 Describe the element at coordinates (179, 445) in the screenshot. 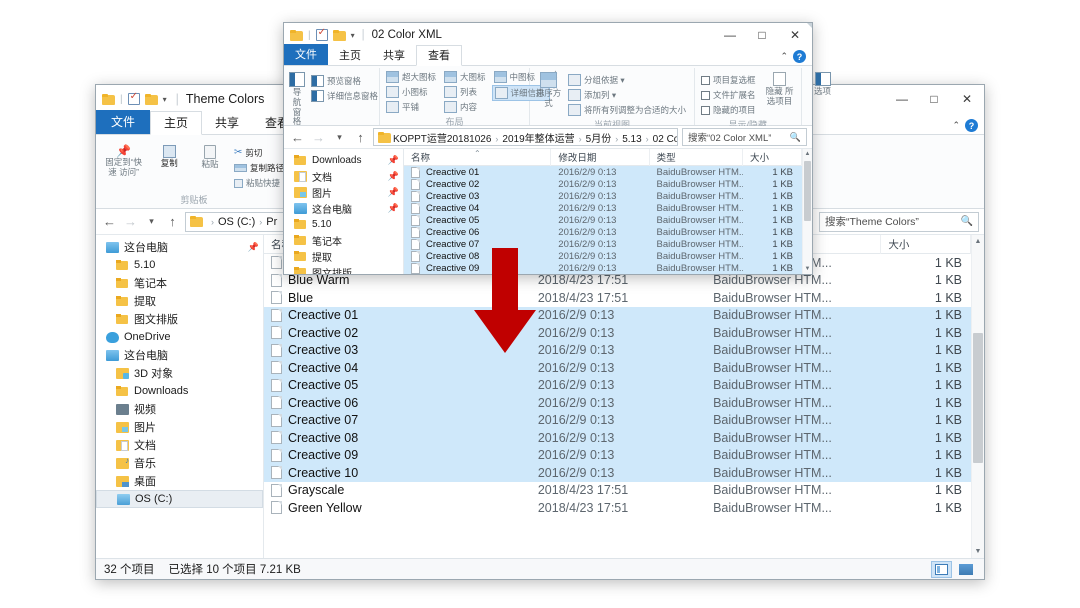

I see `sidebar-item-12: 文档` at that location.